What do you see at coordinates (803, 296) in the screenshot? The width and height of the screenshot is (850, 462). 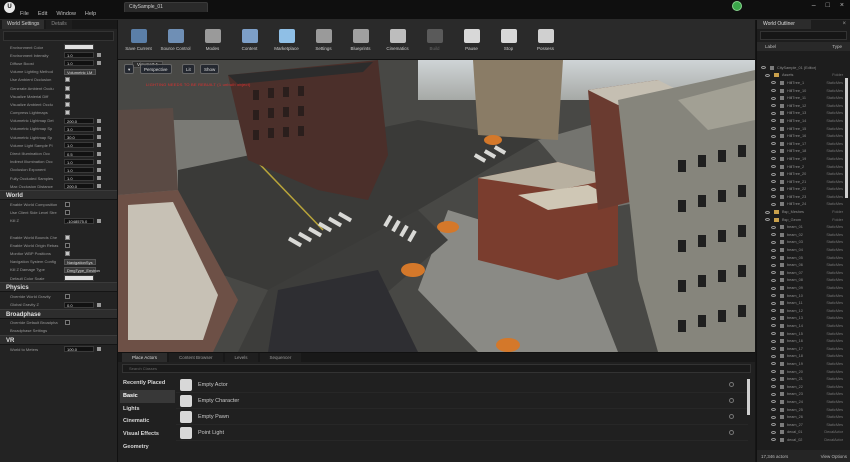 I see `outliner-row: beam_10 StaticMes` at bounding box center [803, 296].